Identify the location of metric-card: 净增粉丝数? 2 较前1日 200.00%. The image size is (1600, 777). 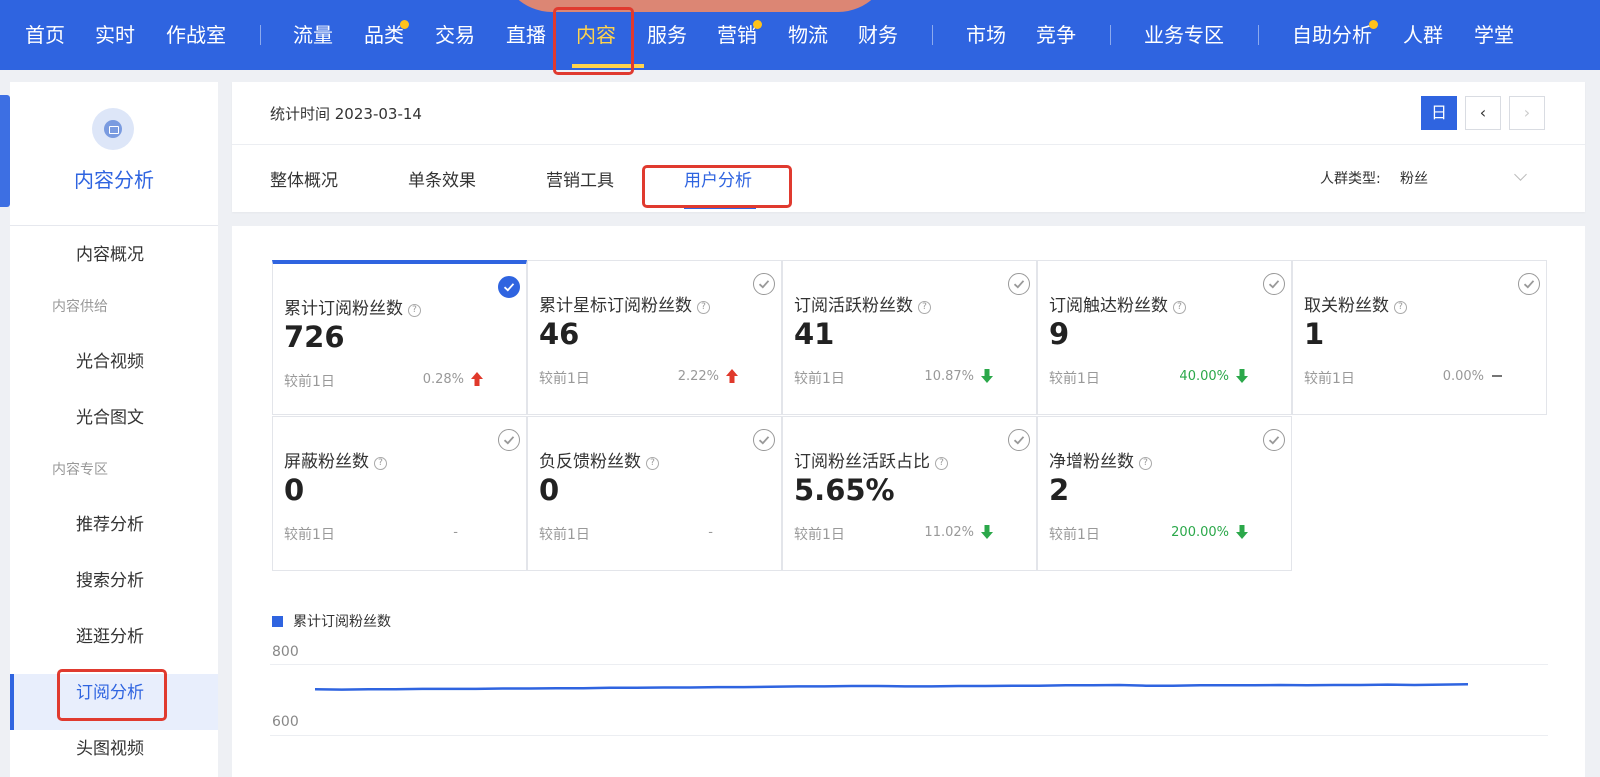
(1164, 493).